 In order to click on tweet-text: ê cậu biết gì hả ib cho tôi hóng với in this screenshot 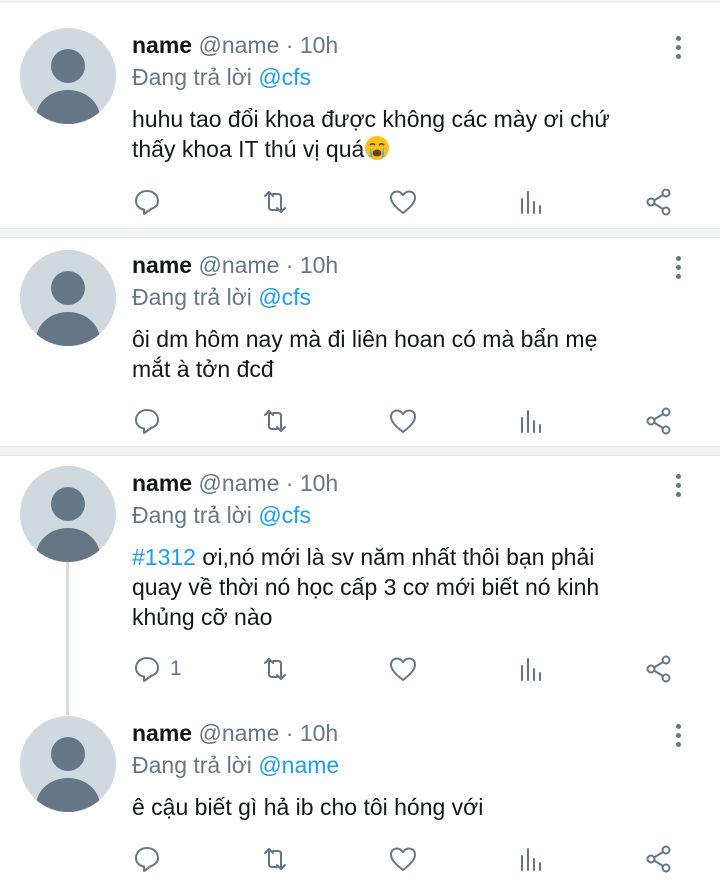, I will do `click(406, 807)`.